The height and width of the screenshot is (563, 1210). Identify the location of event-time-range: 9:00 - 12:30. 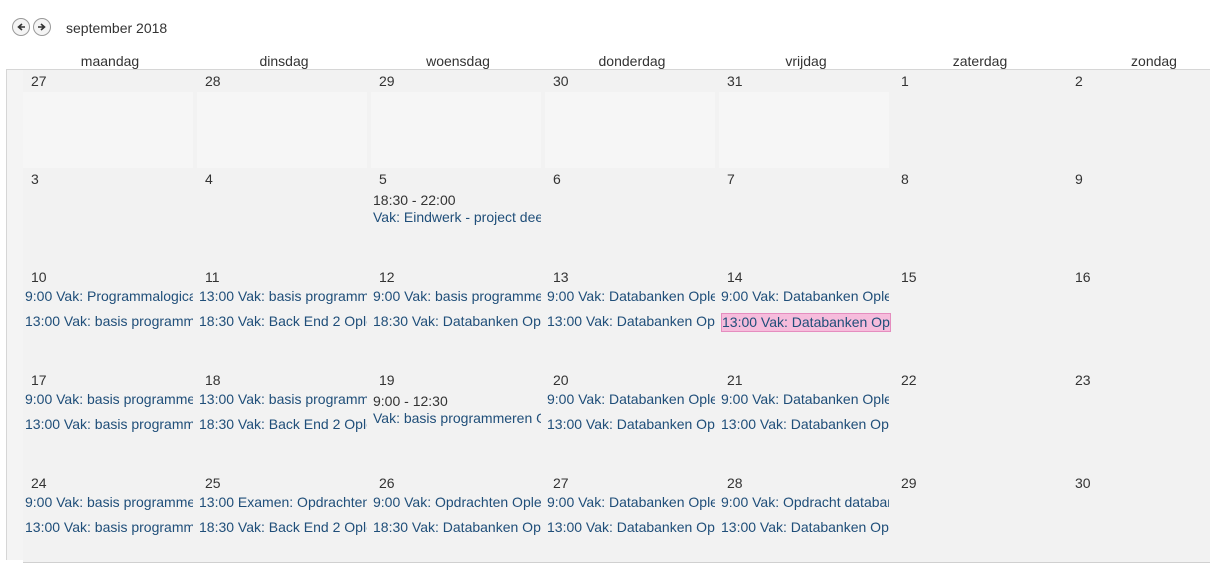
(457, 401).